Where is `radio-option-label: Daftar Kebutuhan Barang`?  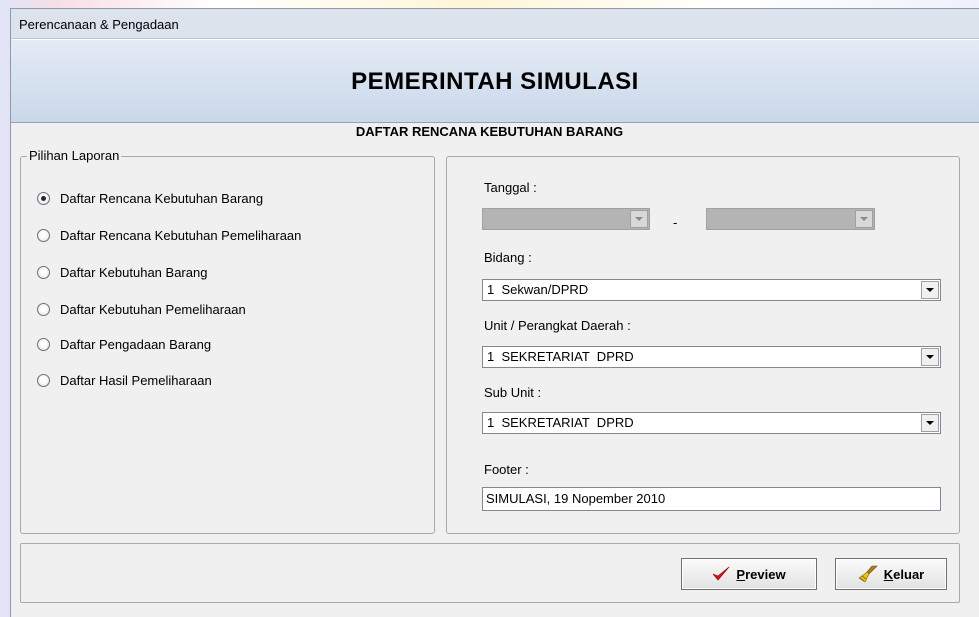 radio-option-label: Daftar Kebutuhan Barang is located at coordinates (134, 272).